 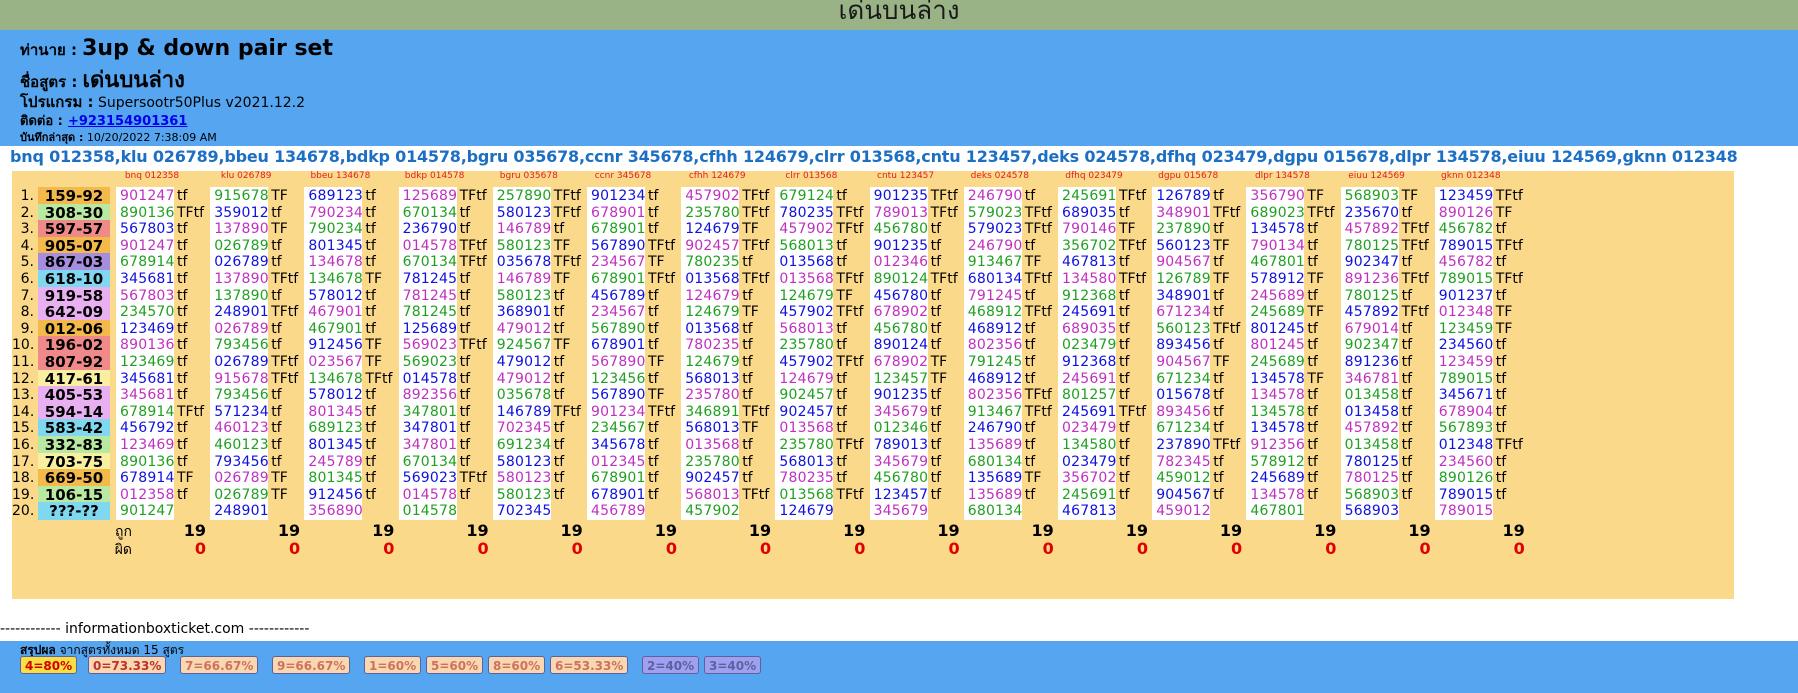 What do you see at coordinates (74, 262) in the screenshot?
I see `result-pair: 867-03` at bounding box center [74, 262].